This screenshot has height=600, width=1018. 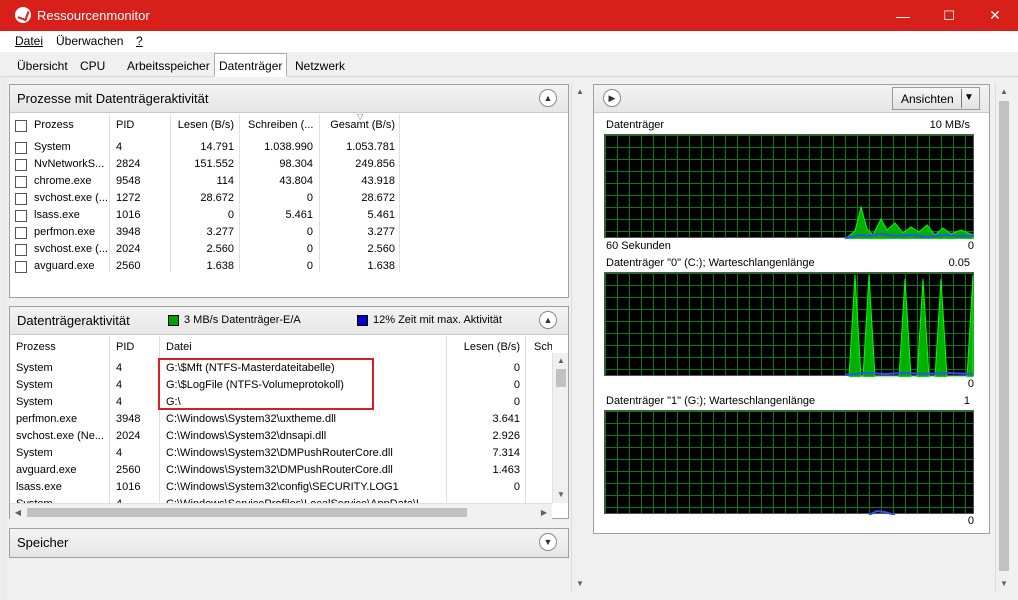 I want to click on table-row: svchost.exe (... 2024 2.560 0 2.560, so click(x=207, y=249).